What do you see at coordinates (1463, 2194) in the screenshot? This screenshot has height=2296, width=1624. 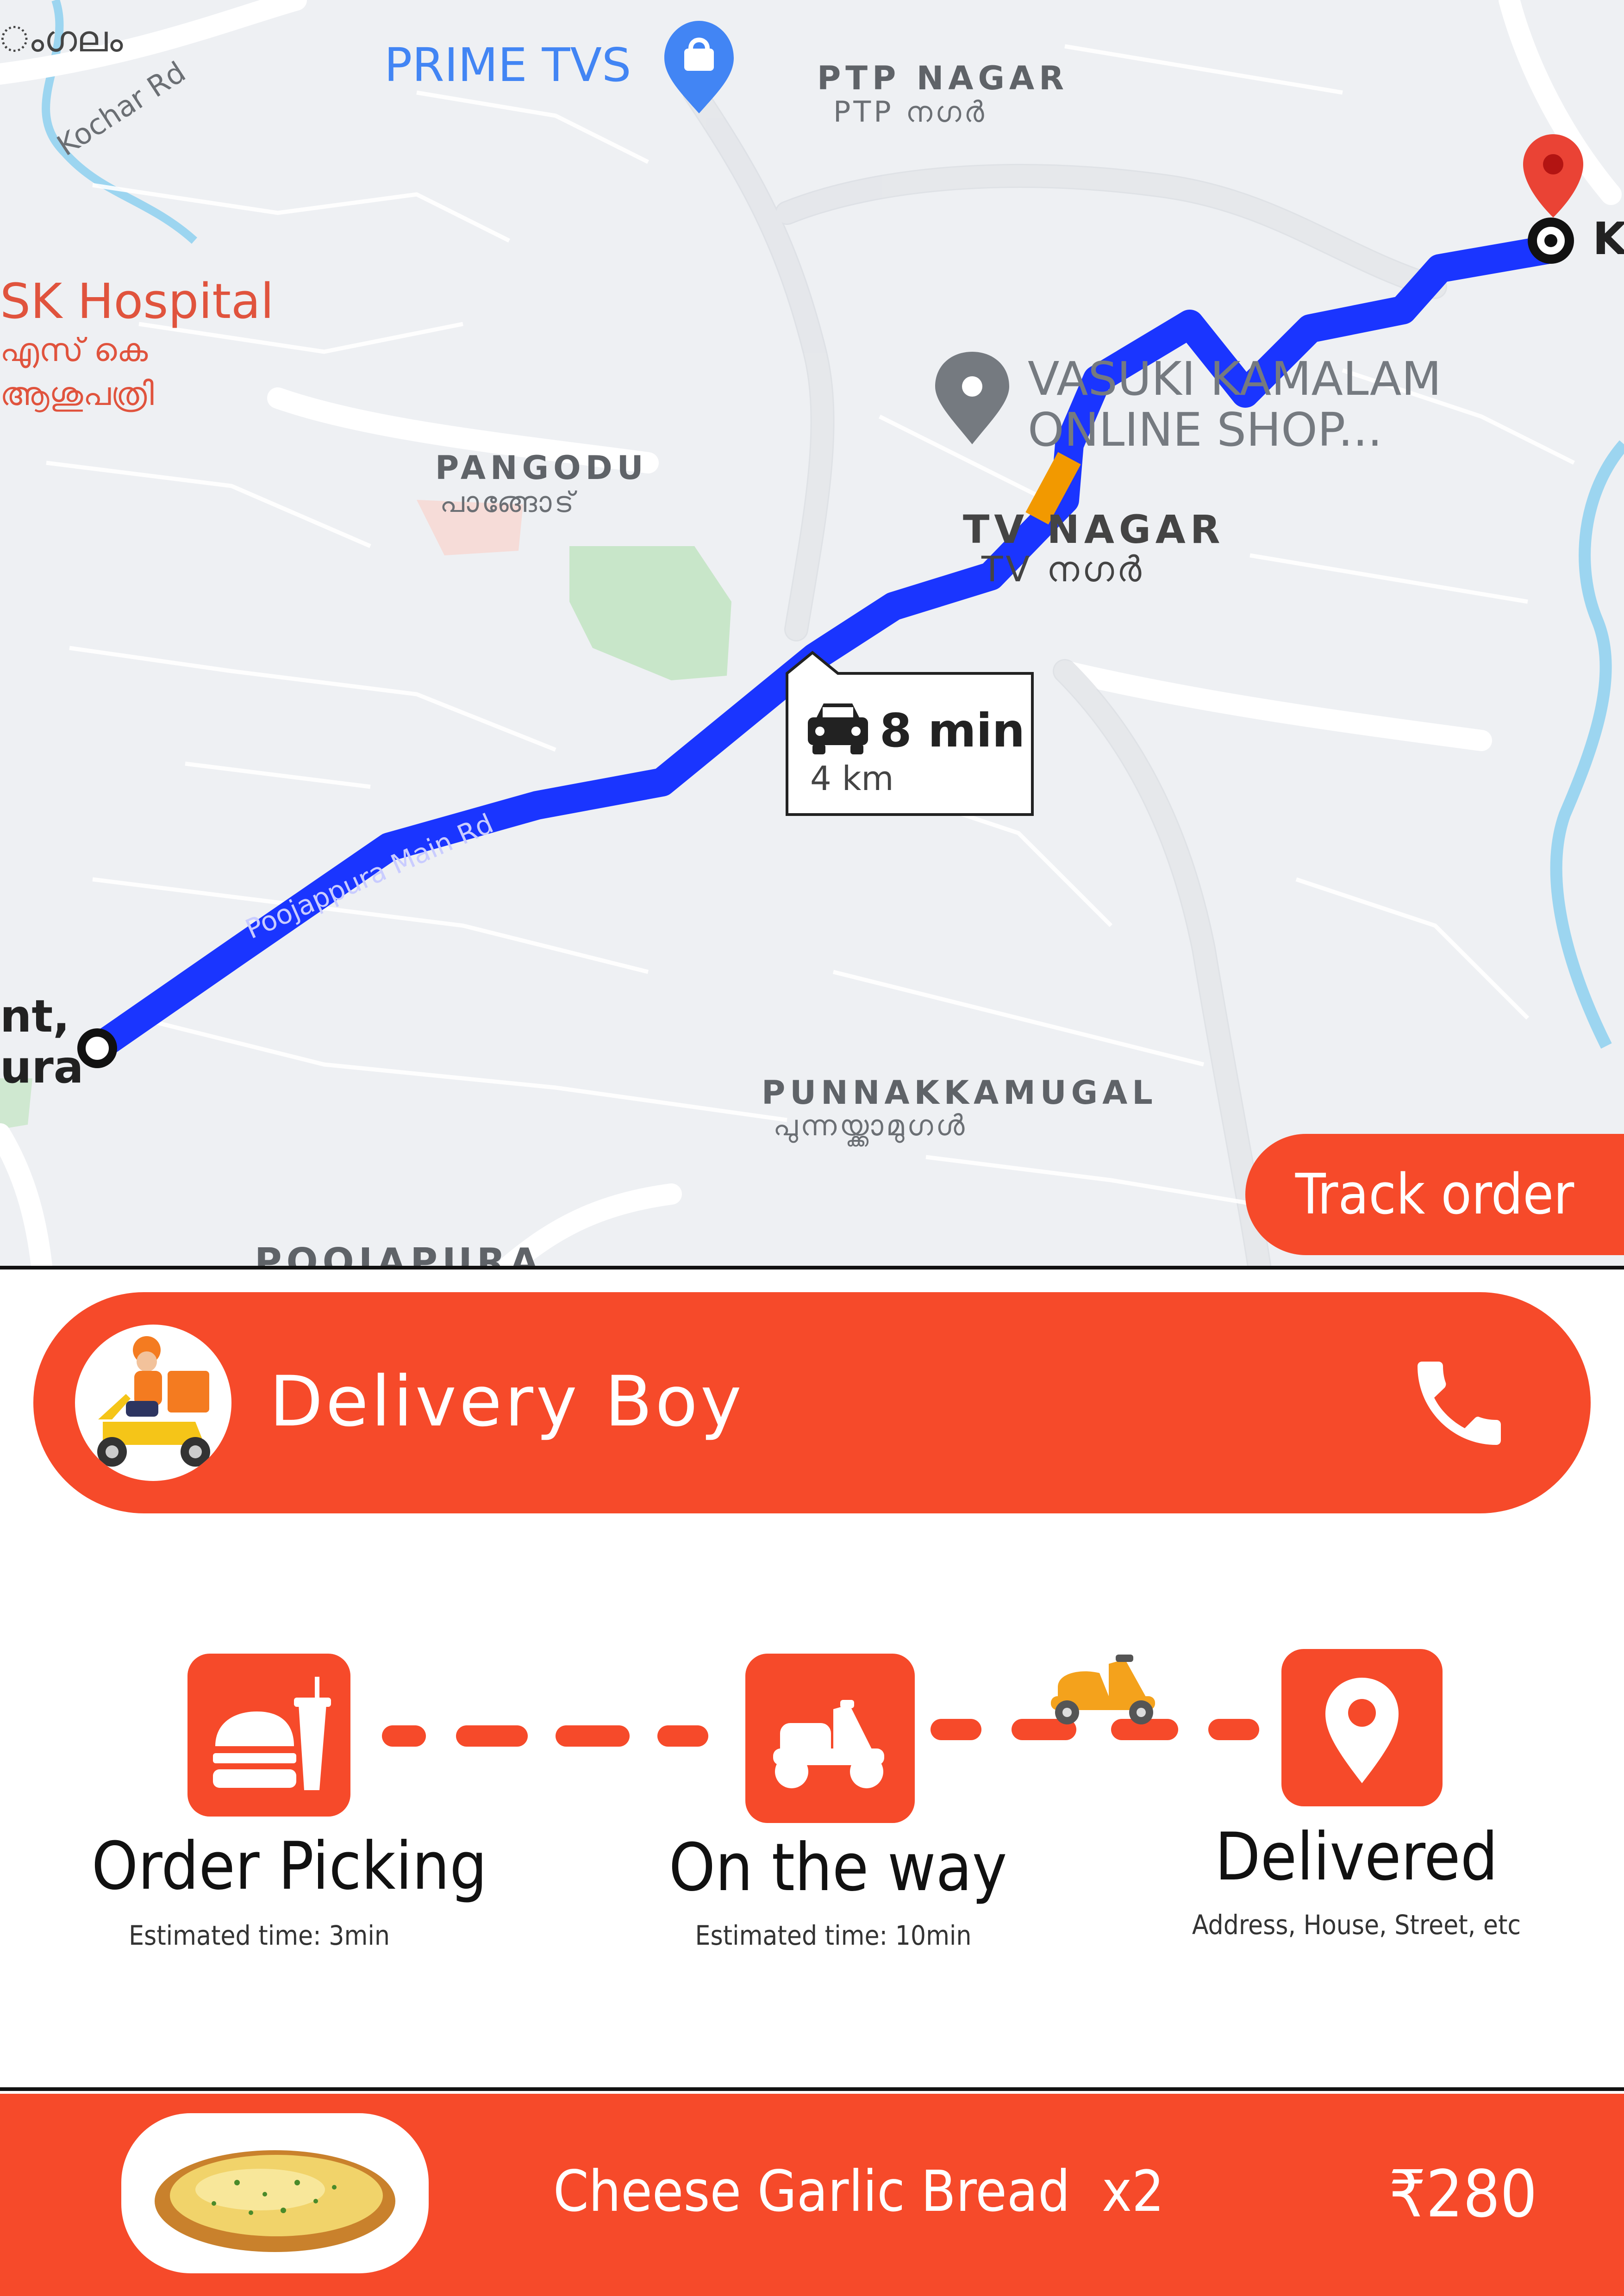 I see `order-item-price: ₹280` at bounding box center [1463, 2194].